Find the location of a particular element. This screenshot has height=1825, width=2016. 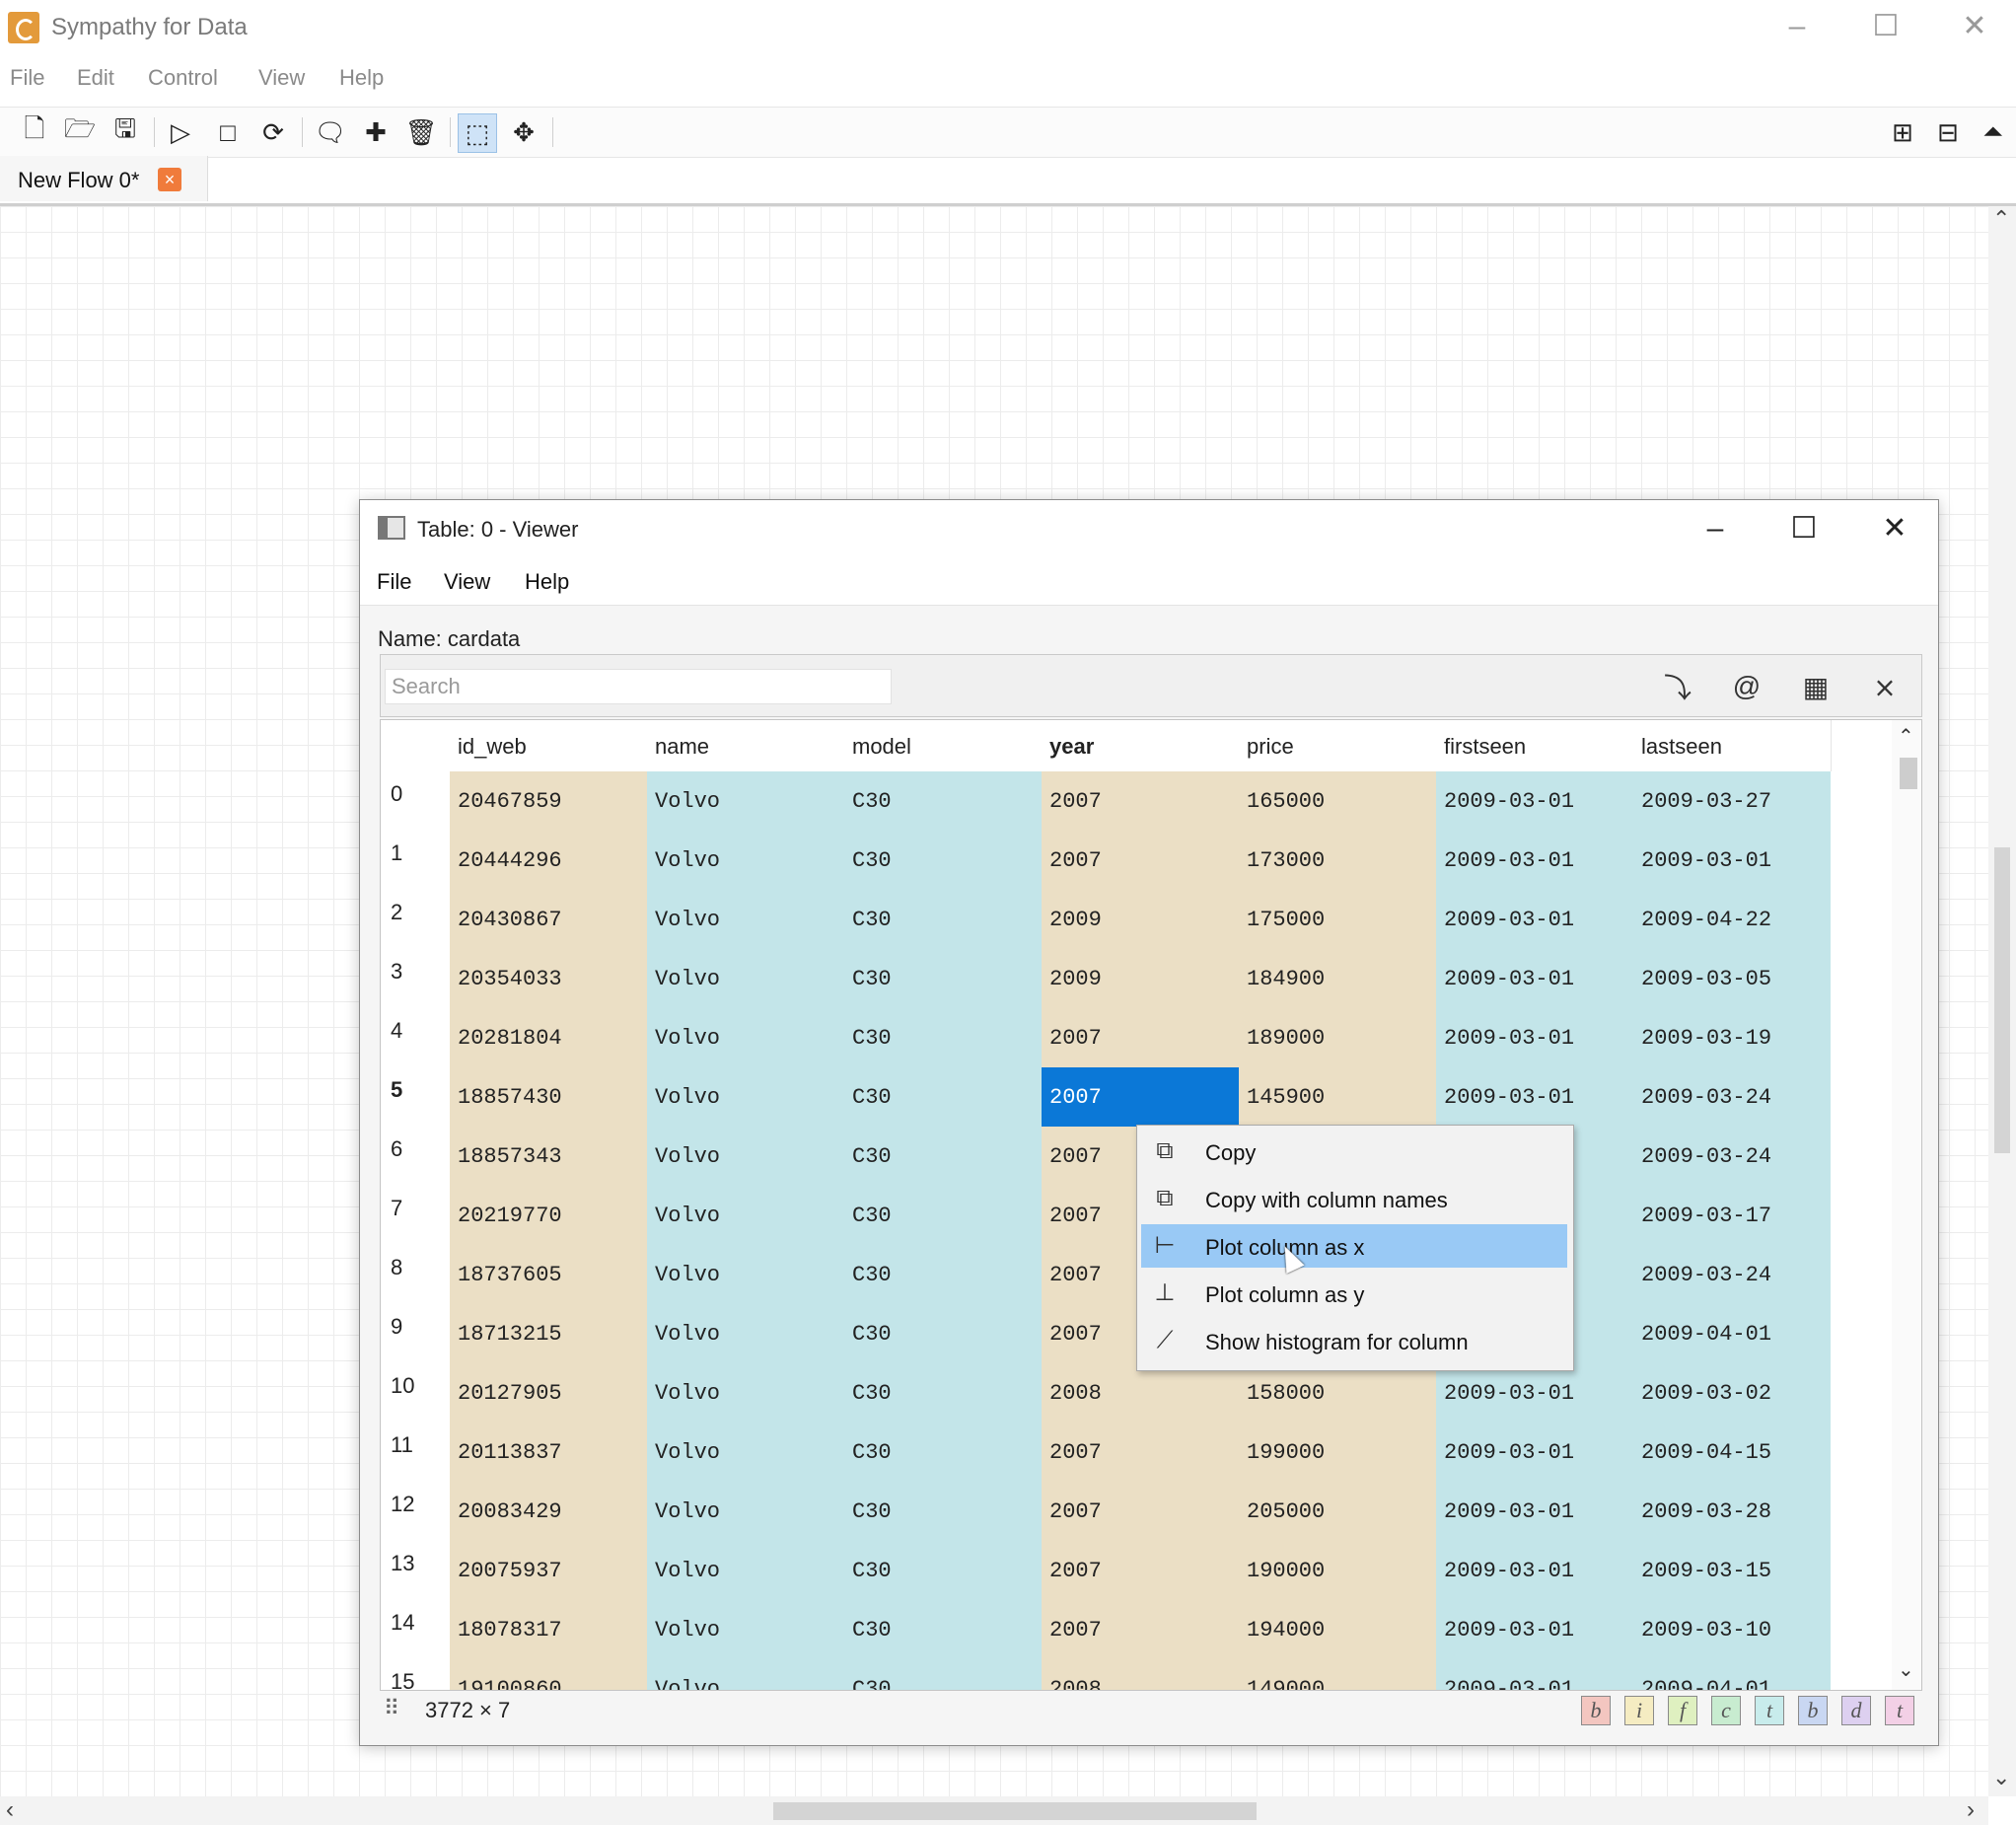

table-cell: 2009-03-19 is located at coordinates (1732, 1038).